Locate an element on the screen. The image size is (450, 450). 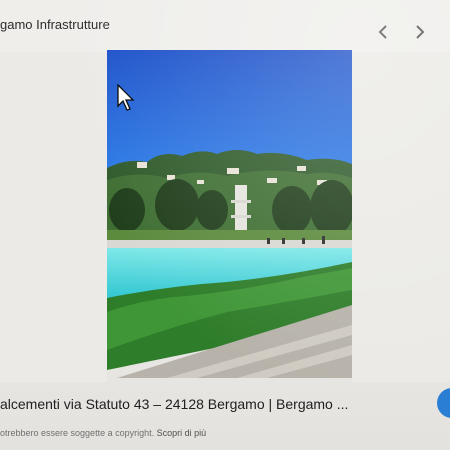
chevron-right-icon is located at coordinates (420, 32).